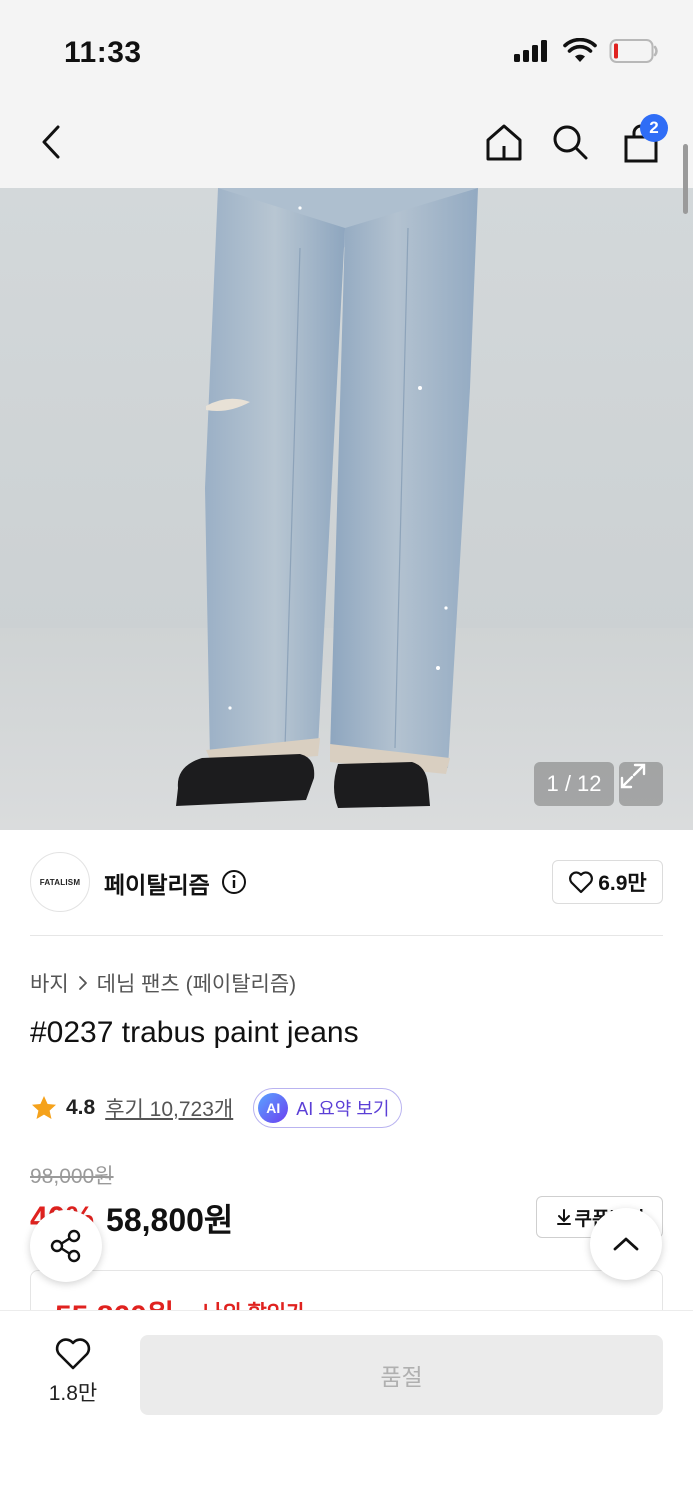 The image size is (693, 1500). What do you see at coordinates (72, 1176) in the screenshot?
I see `original-price: 98,000원` at bounding box center [72, 1176].